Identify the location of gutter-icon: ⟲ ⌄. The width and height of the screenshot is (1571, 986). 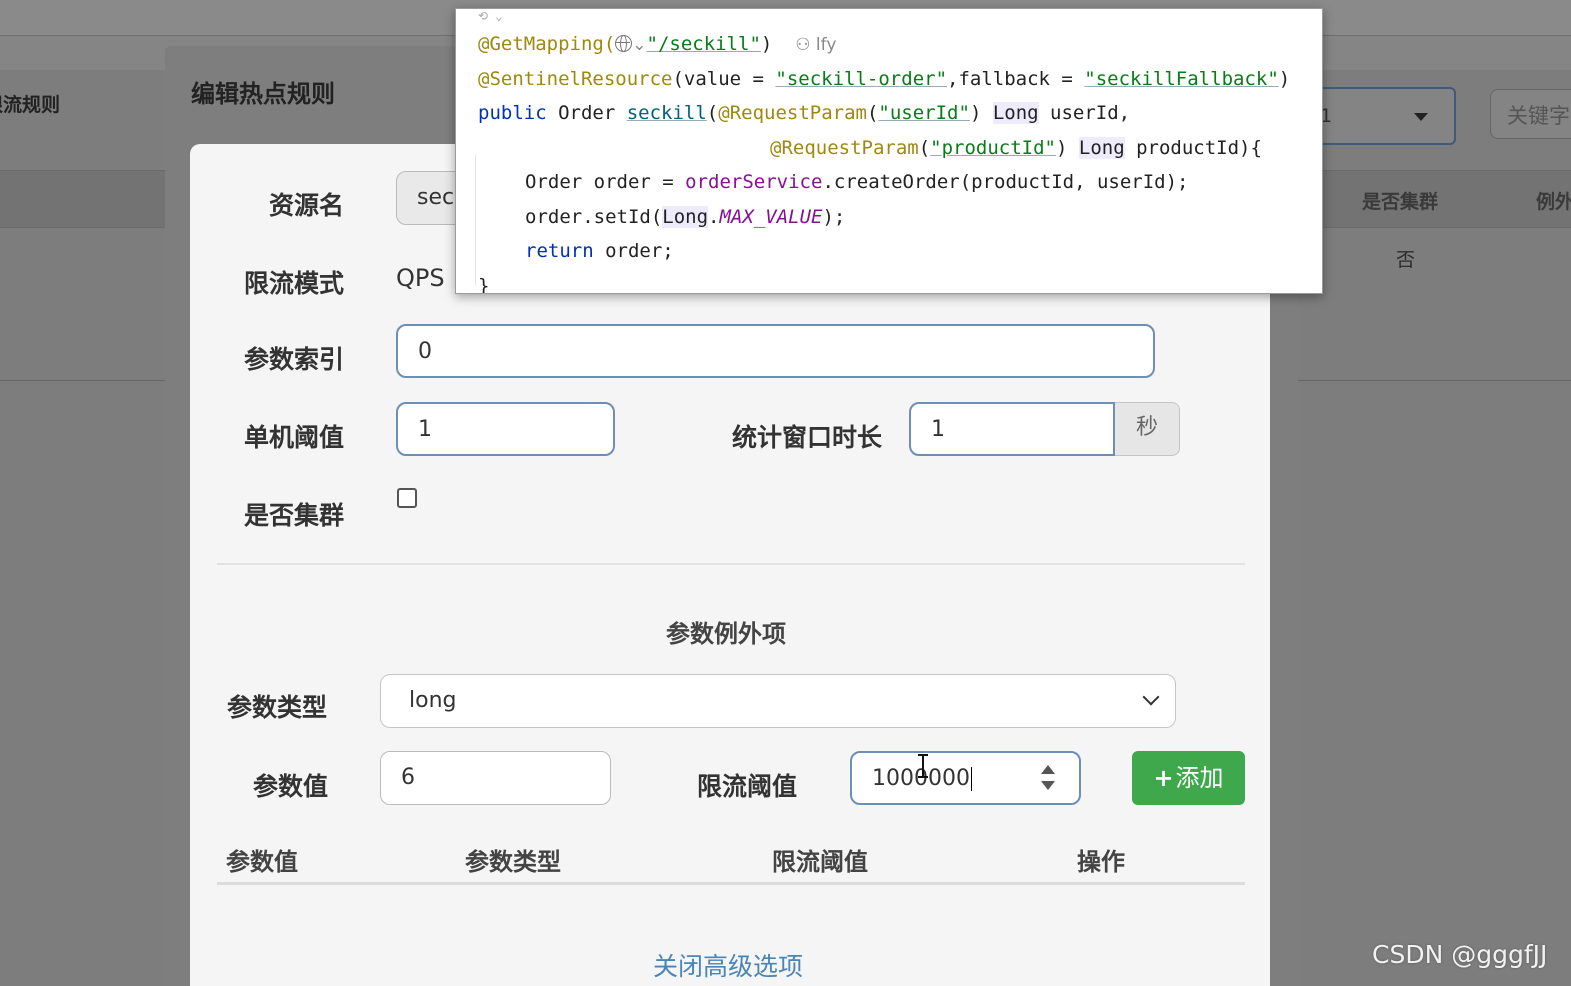
(490, 16).